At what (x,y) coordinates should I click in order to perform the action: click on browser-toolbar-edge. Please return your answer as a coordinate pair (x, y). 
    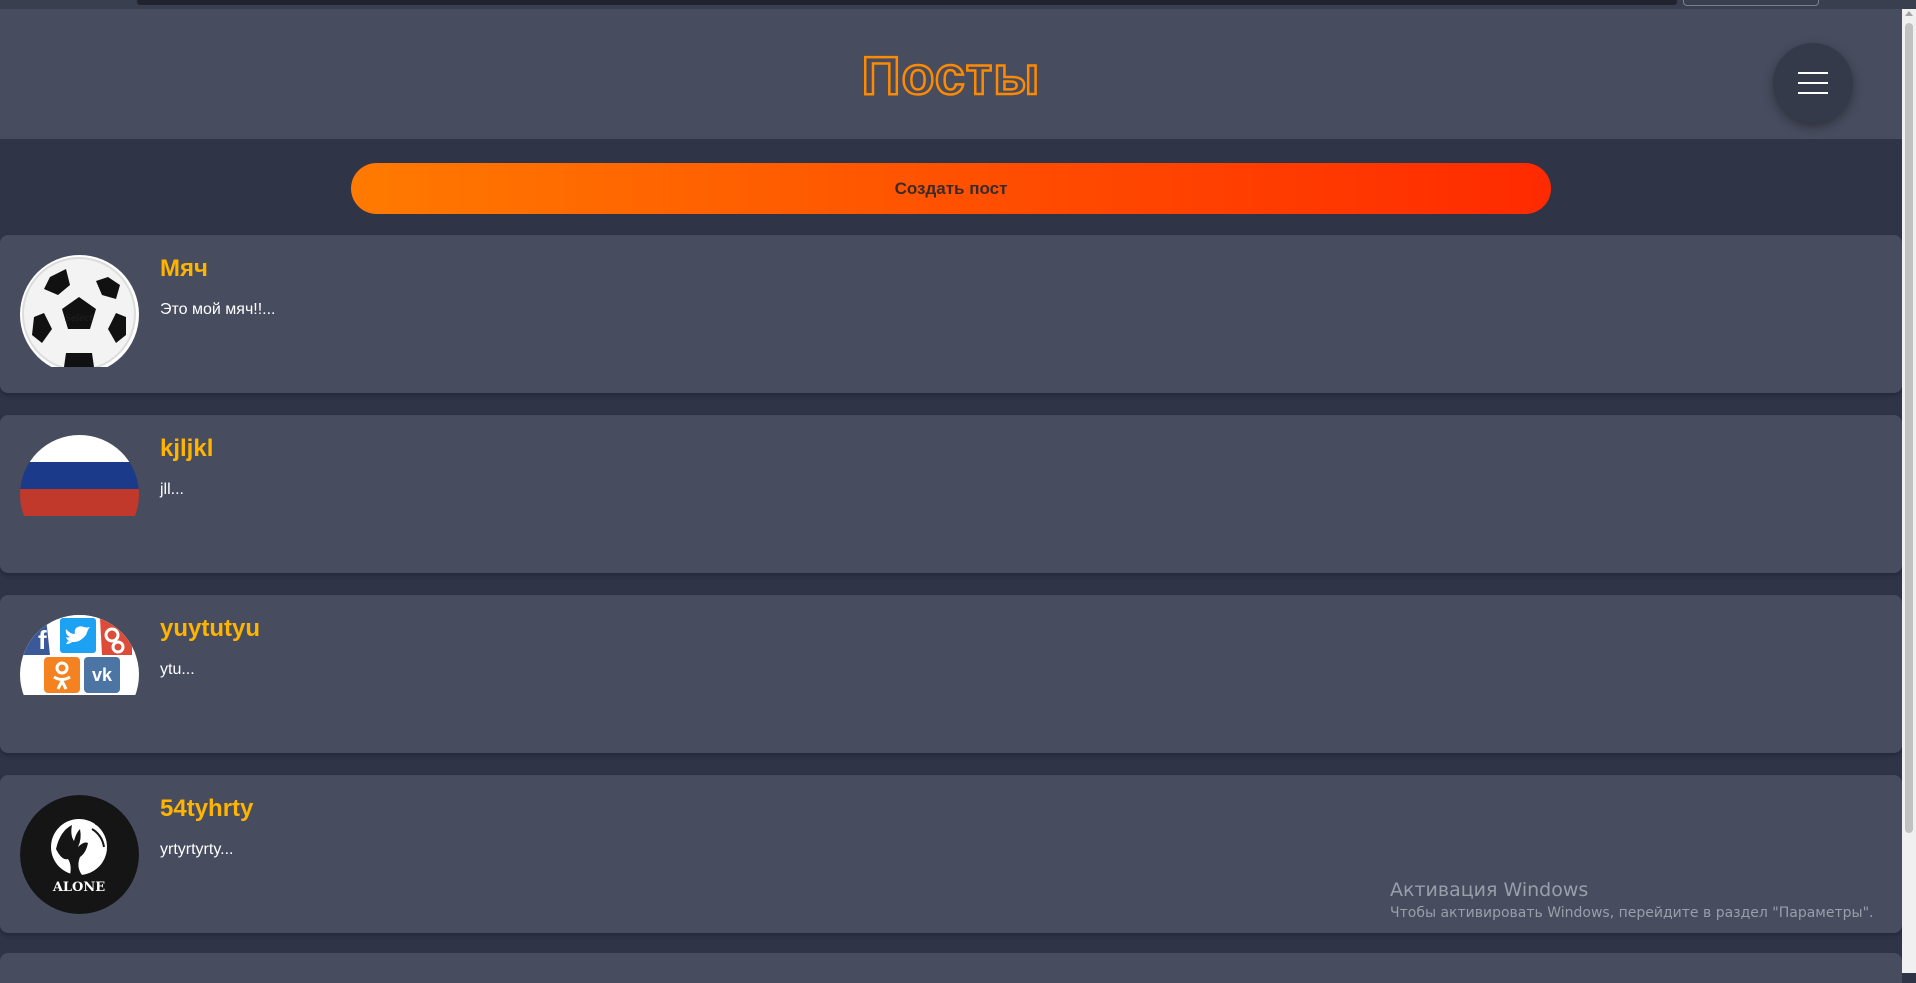
    Looking at the image, I should click on (958, 4).